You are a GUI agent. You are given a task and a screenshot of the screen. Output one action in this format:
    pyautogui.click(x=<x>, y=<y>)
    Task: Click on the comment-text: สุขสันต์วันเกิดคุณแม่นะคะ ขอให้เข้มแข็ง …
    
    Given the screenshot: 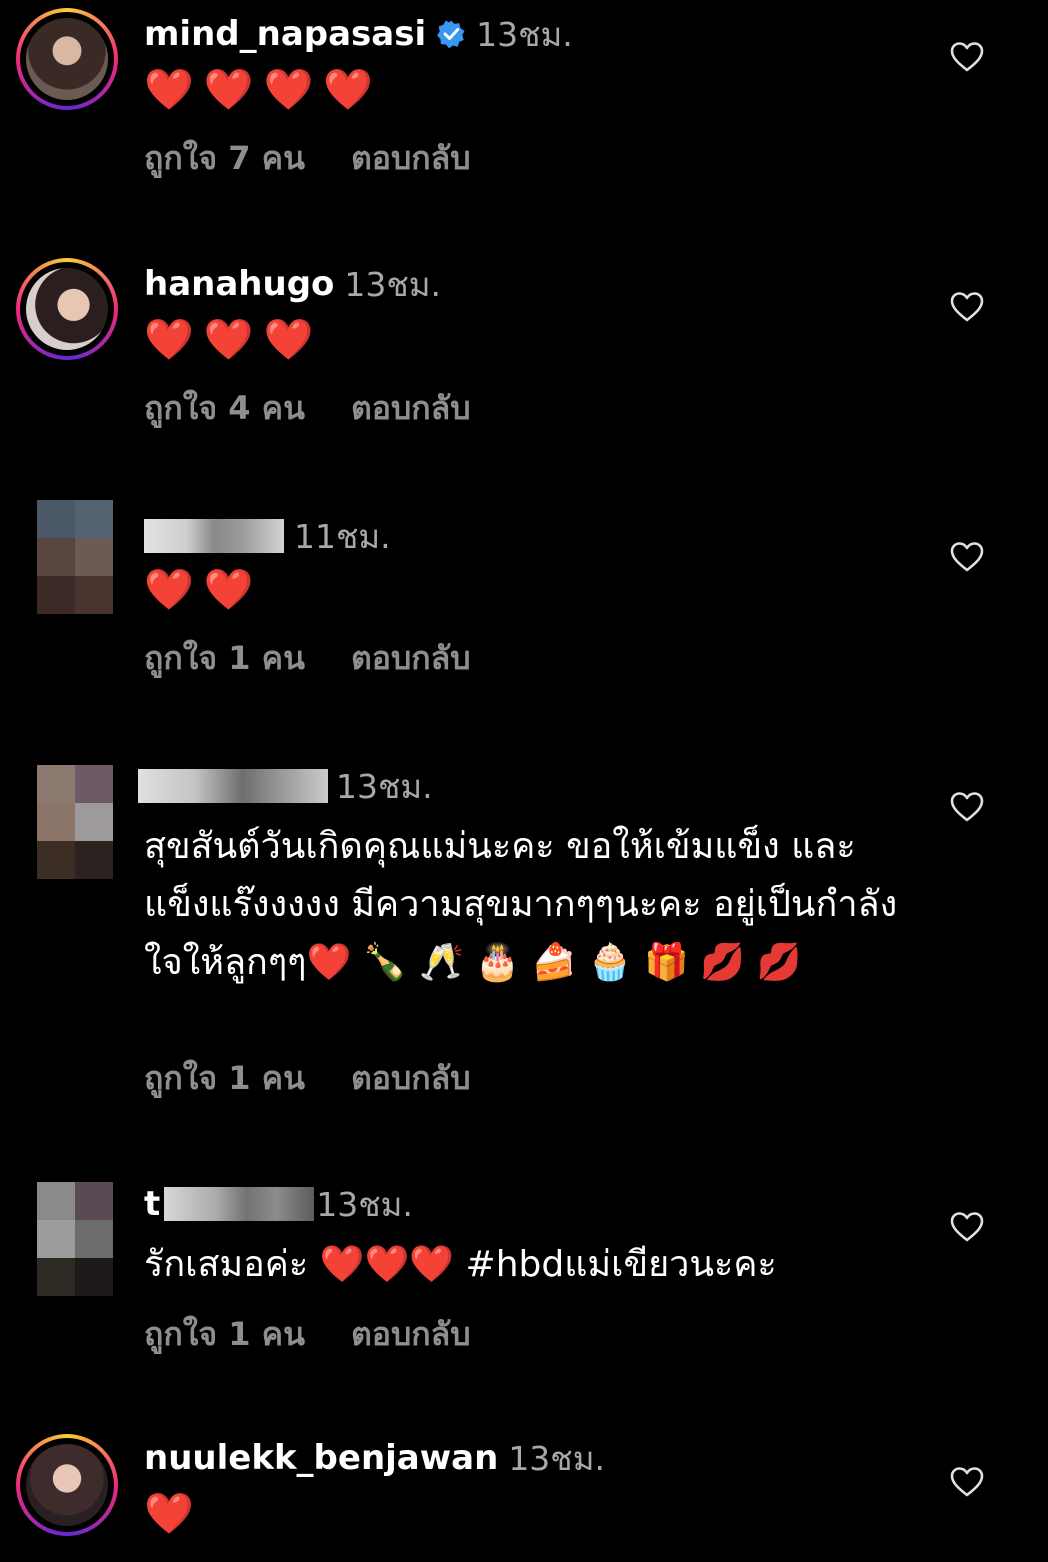 What is the action you would take?
    pyautogui.click(x=521, y=904)
    